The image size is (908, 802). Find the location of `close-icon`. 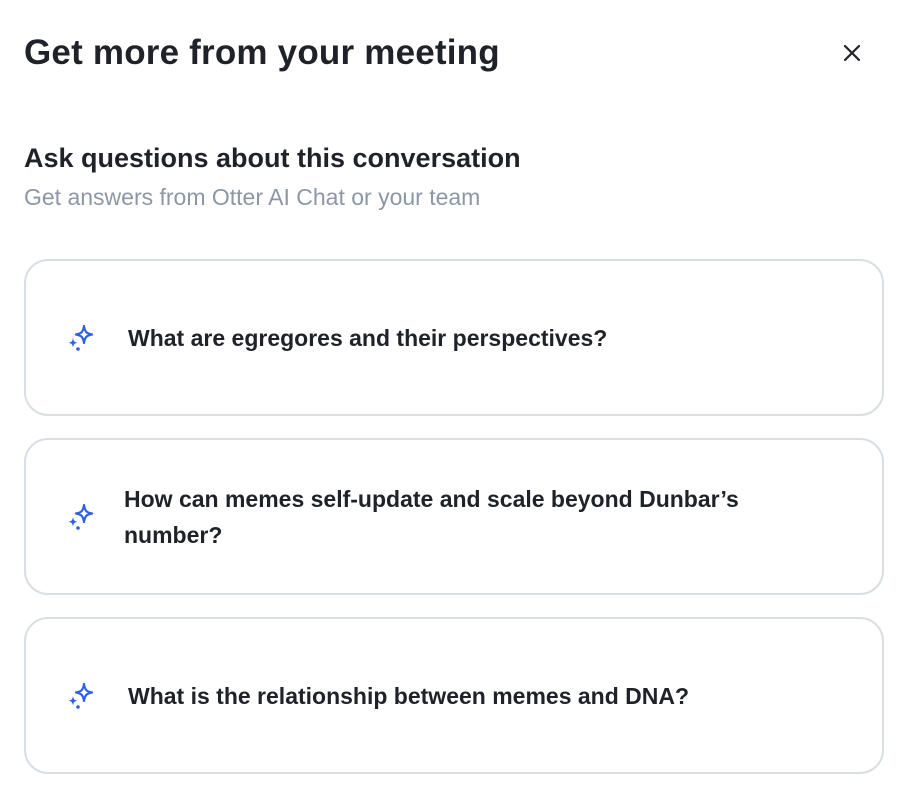

close-icon is located at coordinates (852, 54).